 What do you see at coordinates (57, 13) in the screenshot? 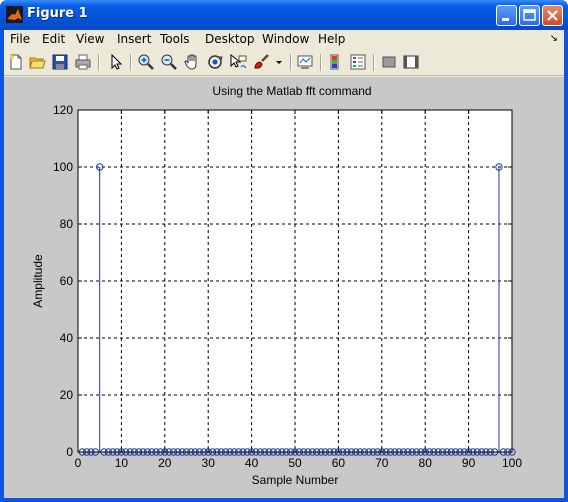
I see `window-title: Figure 1` at bounding box center [57, 13].